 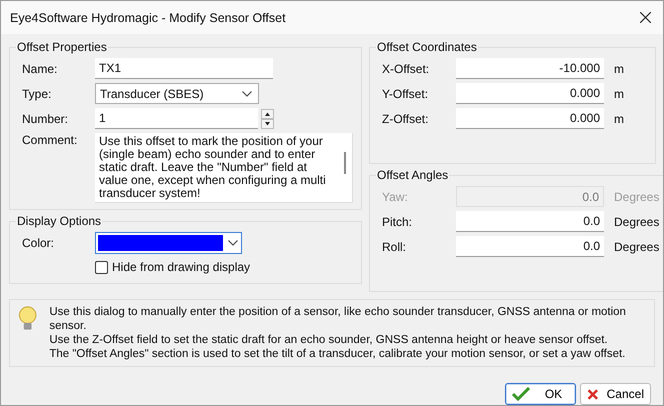 I want to click on field-label: Roll:, so click(x=395, y=247).